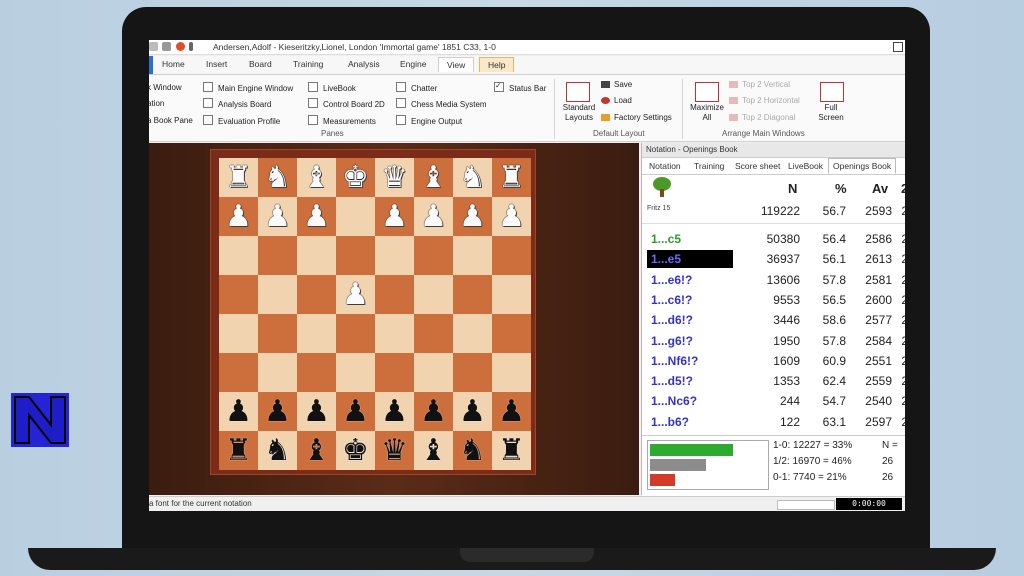 This screenshot has height=576, width=1024. Describe the element at coordinates (237, 104) in the screenshot. I see `analysis-board-checkbox: Analysis Board` at that location.